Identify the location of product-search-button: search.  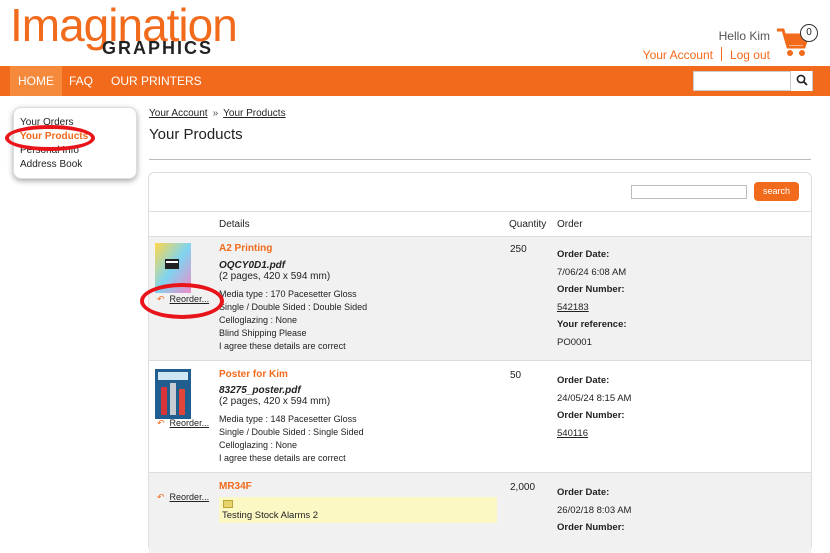
(776, 191).